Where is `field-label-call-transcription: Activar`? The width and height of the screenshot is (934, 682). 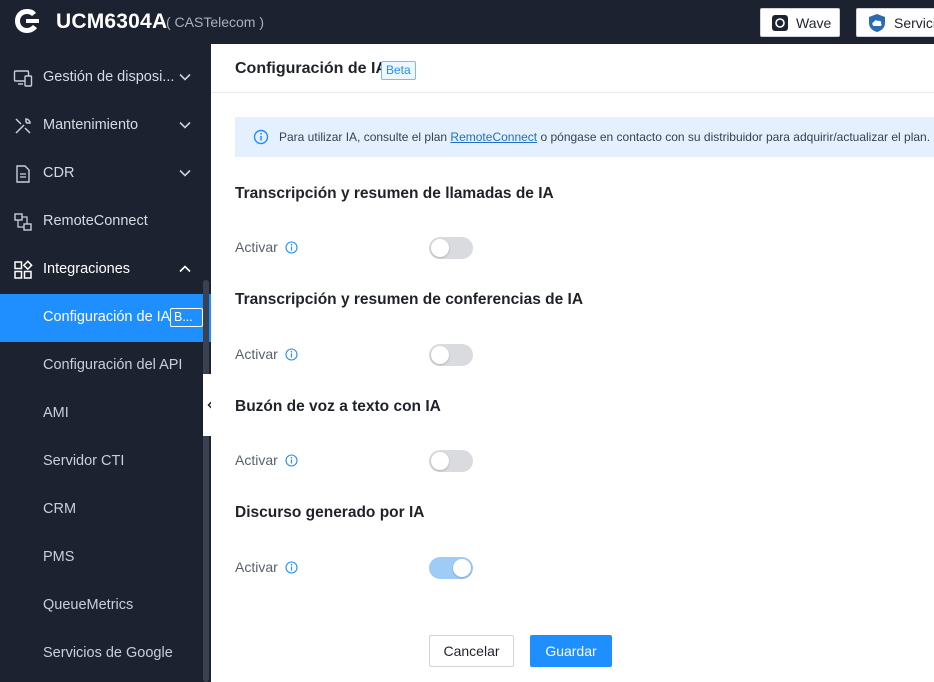
field-label-call-transcription: Activar is located at coordinates (256, 247).